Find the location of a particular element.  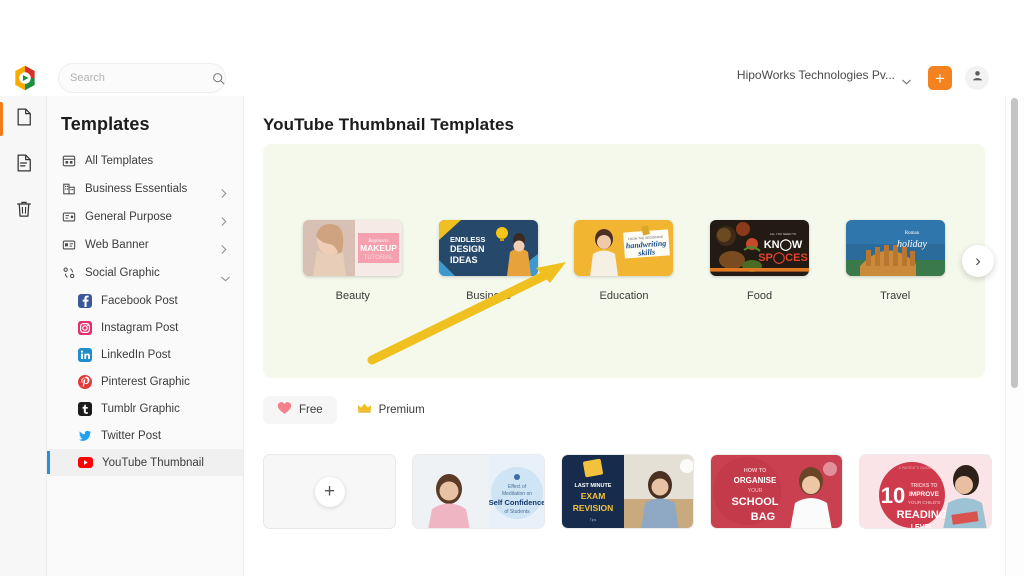

sidebar-subitem-label: LinkedIn Post is located at coordinates (136, 354).